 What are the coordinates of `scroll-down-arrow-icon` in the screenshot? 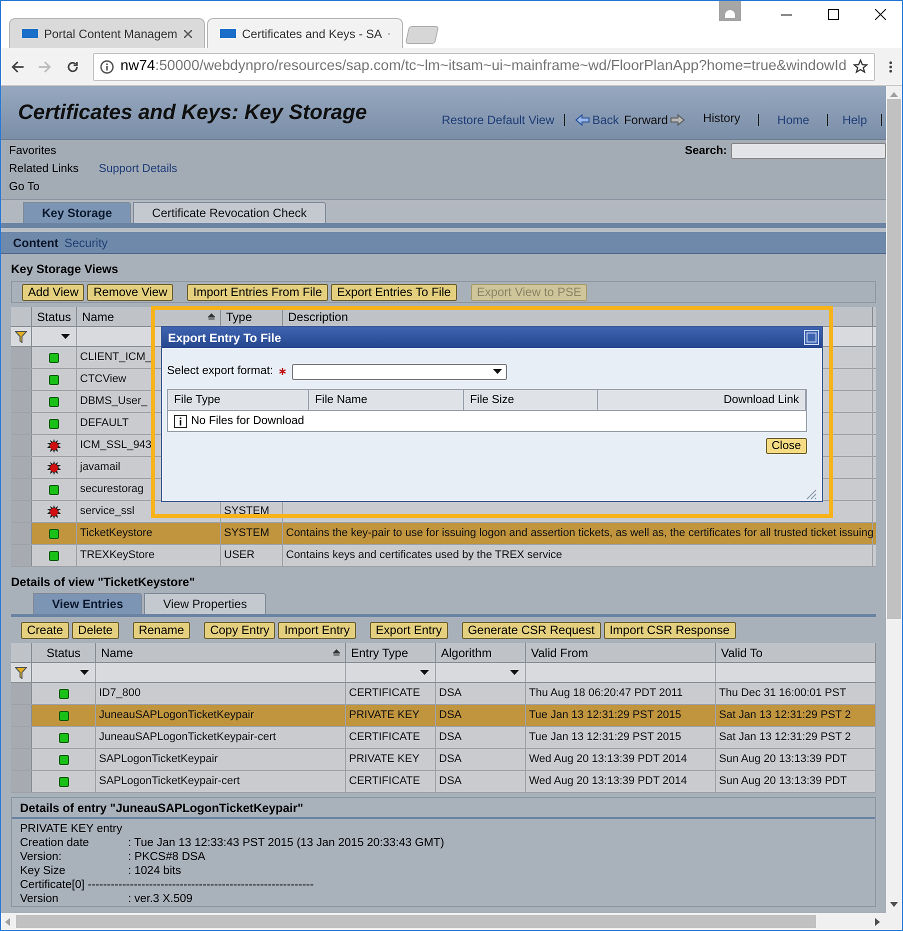 It's located at (894, 904).